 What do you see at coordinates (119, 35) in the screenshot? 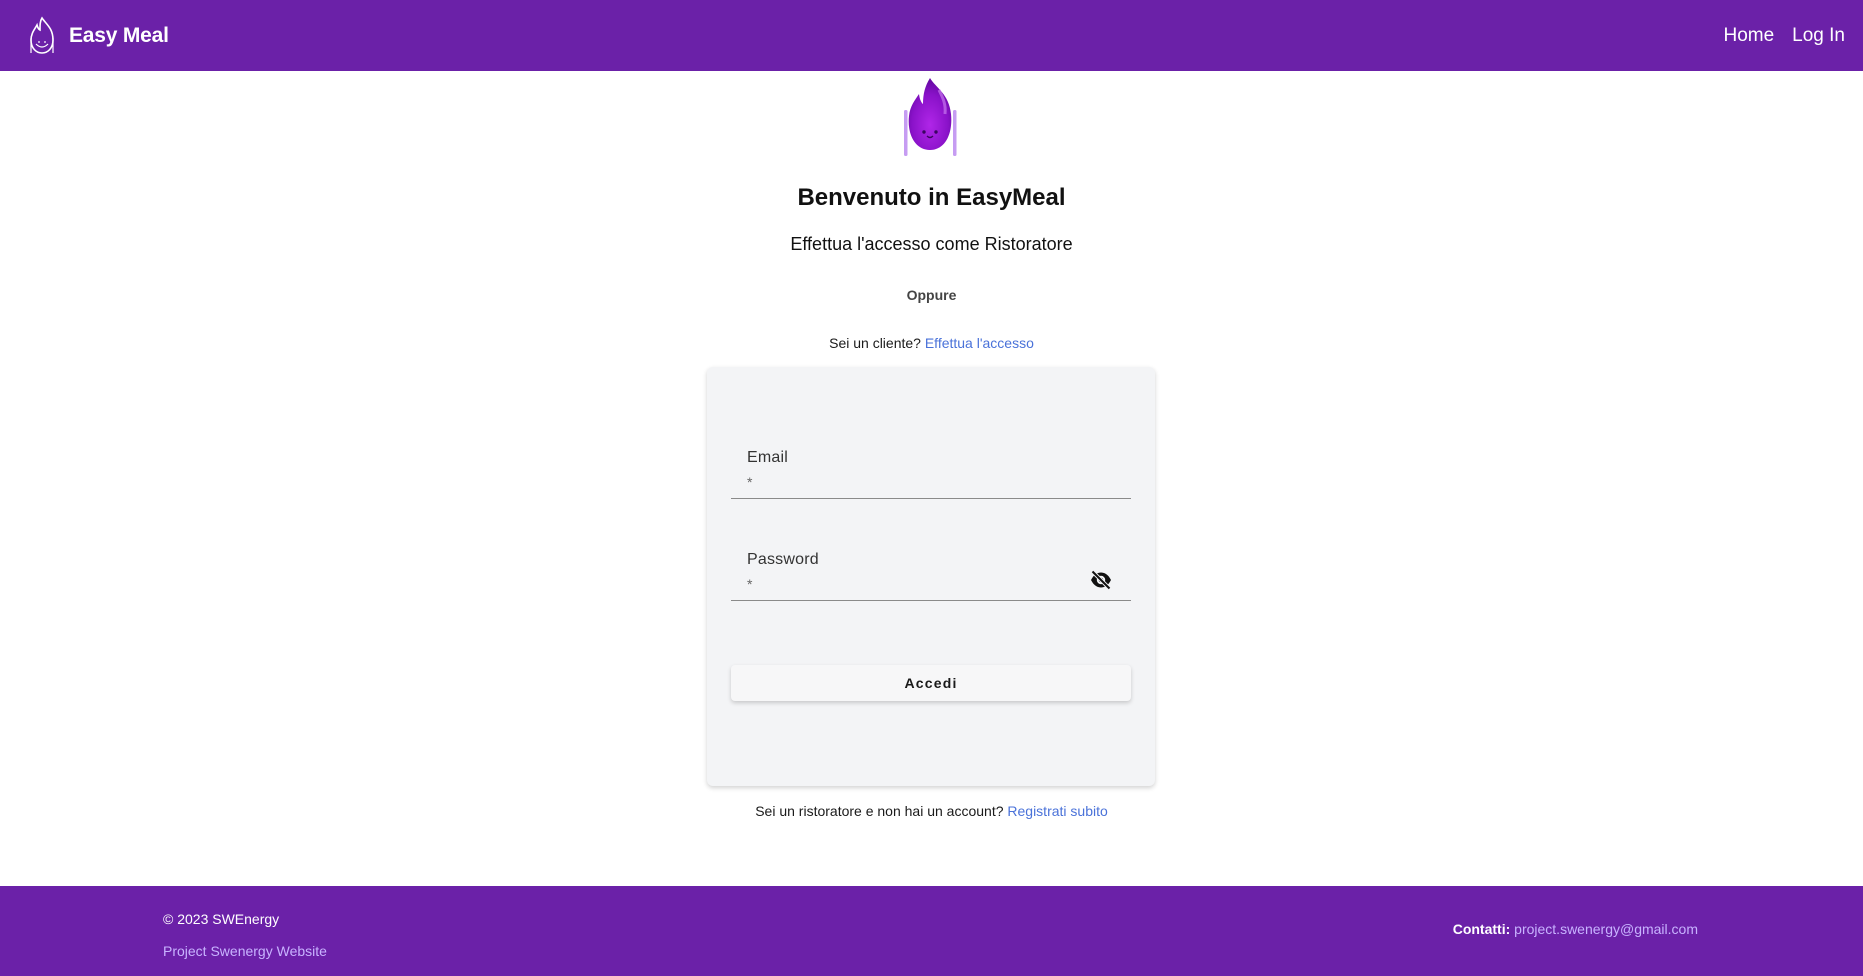
I see `brand-name: Easy Meal` at bounding box center [119, 35].